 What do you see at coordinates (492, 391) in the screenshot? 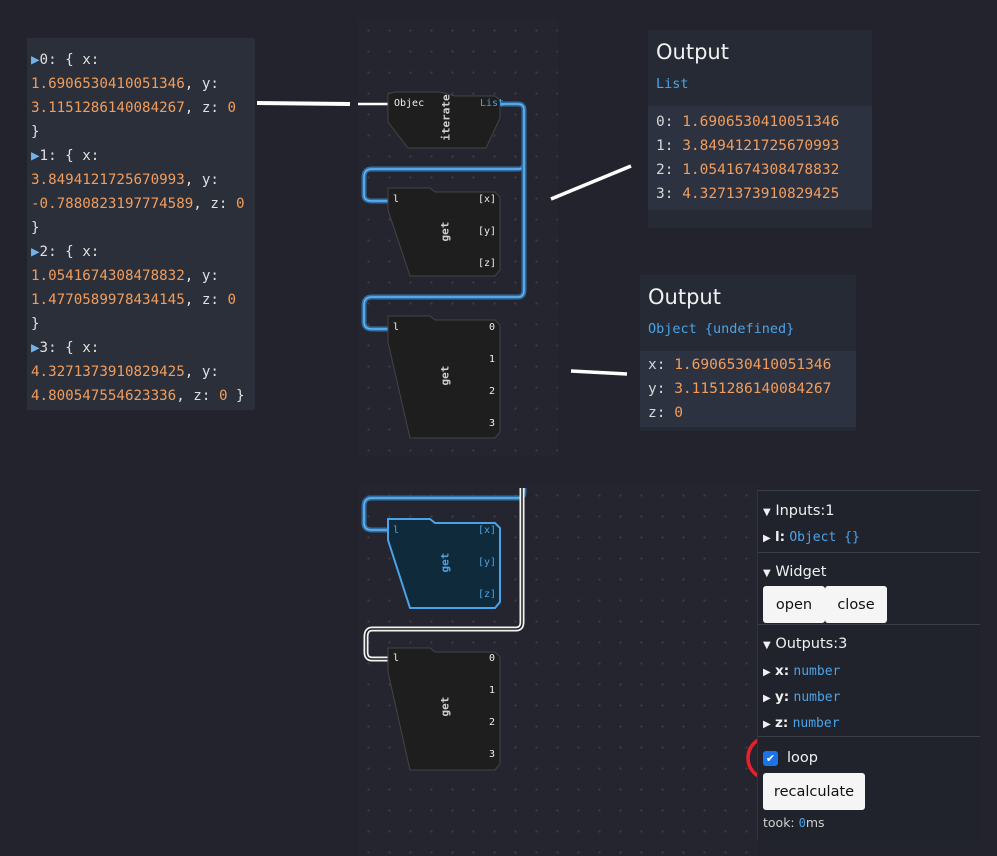
I see `get2-output-port: 2` at bounding box center [492, 391].